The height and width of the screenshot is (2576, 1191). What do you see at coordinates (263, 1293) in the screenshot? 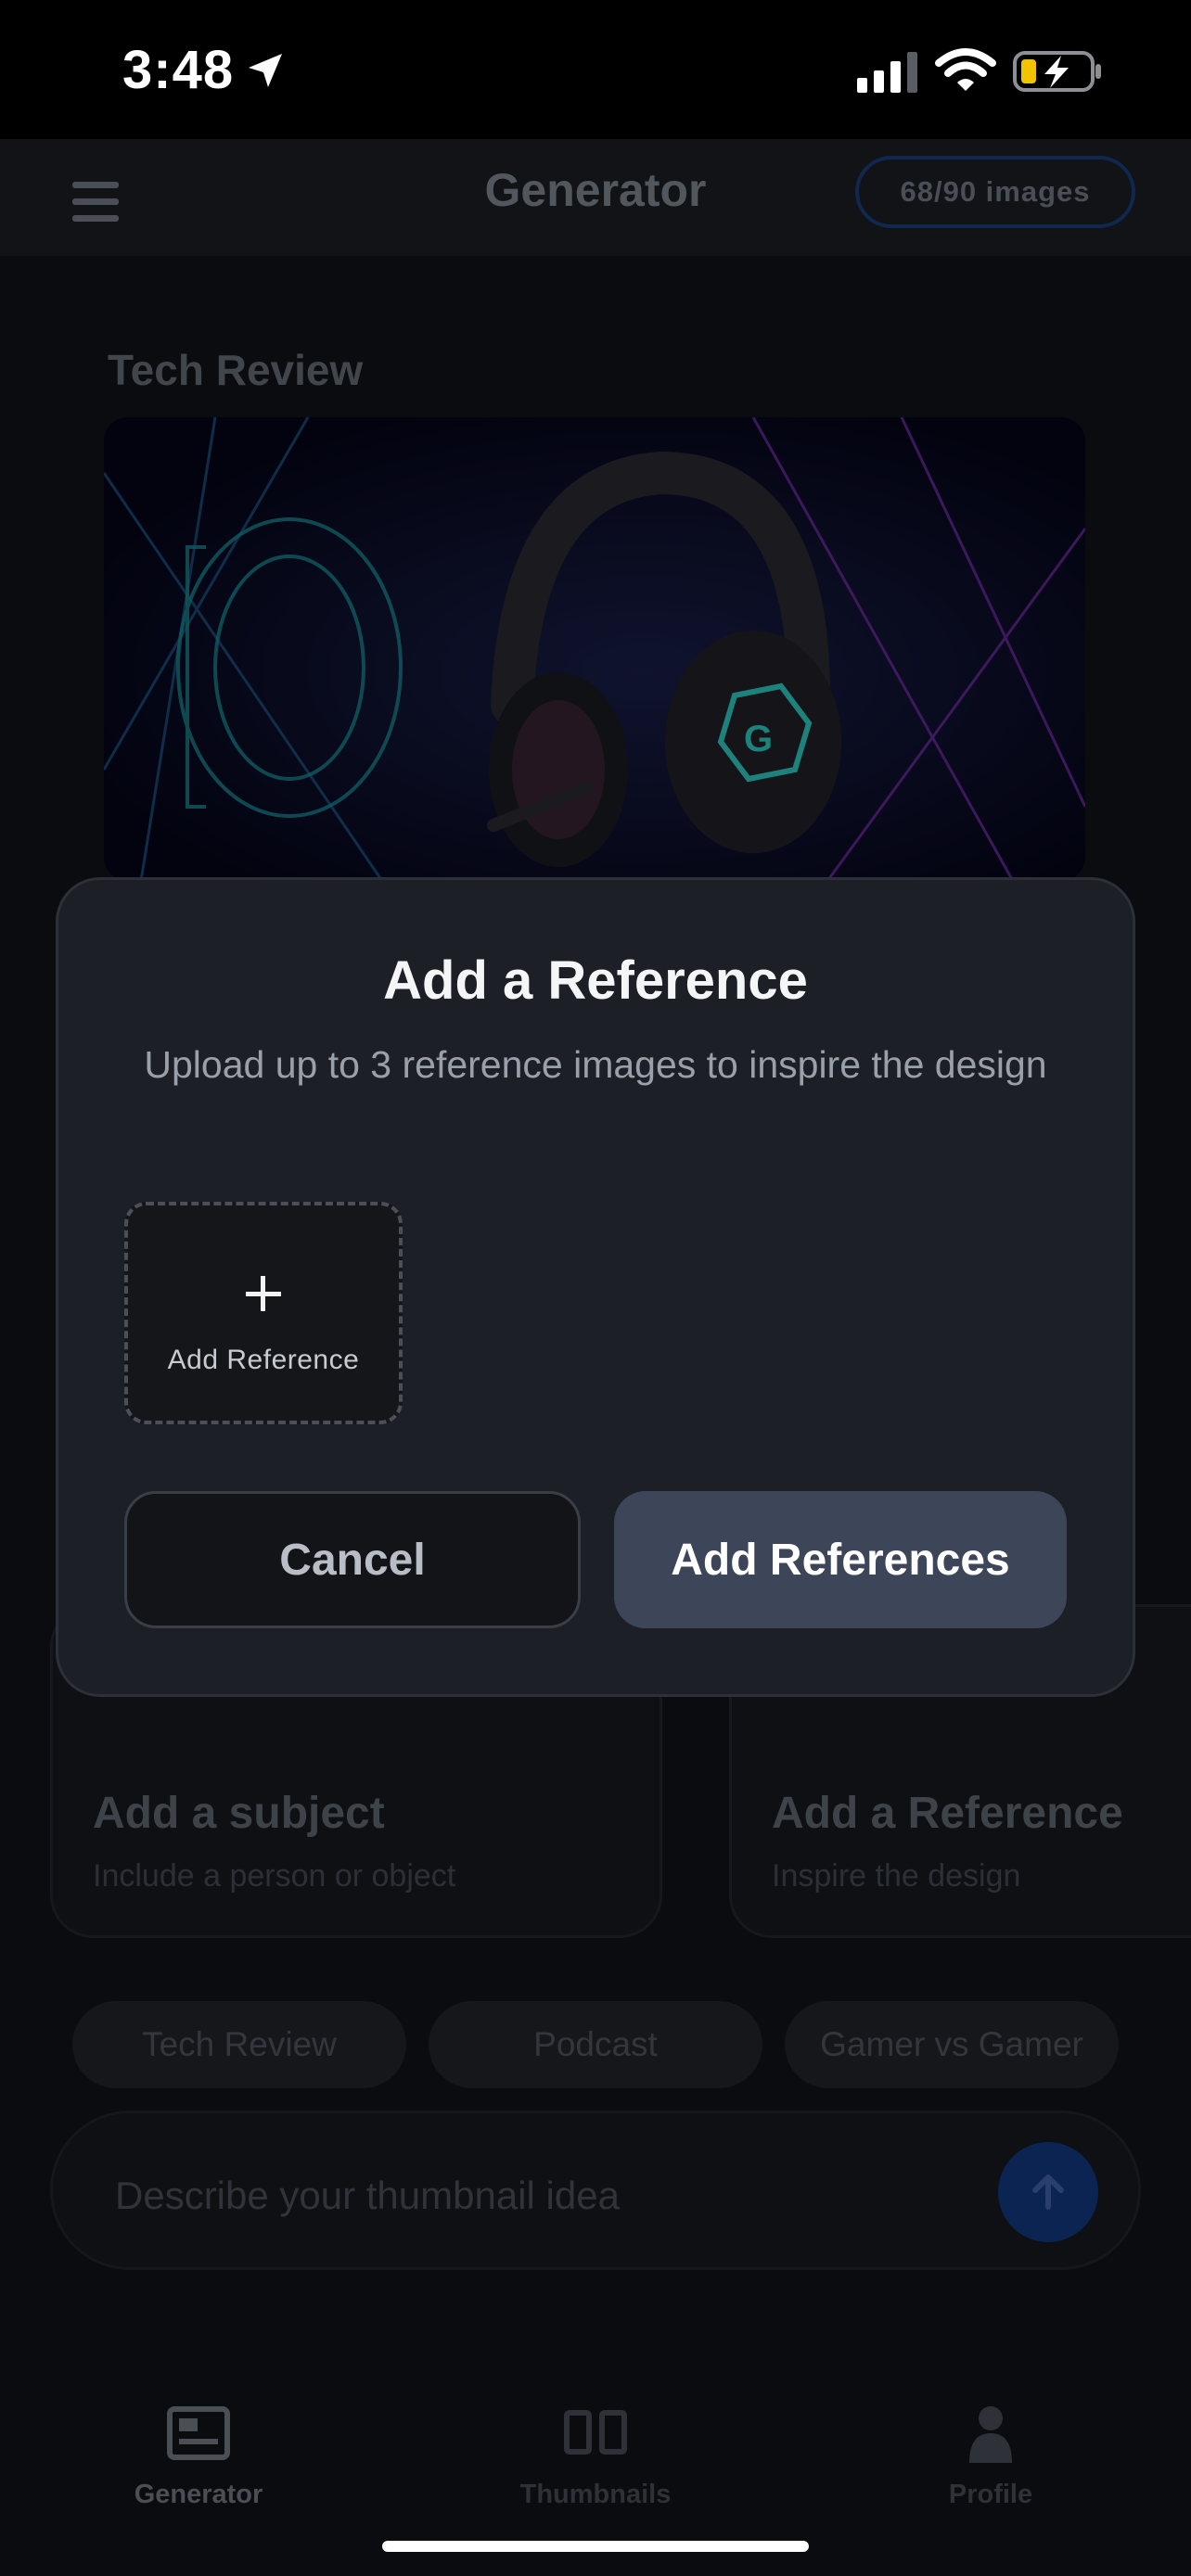
I see `plus-icon` at bounding box center [263, 1293].